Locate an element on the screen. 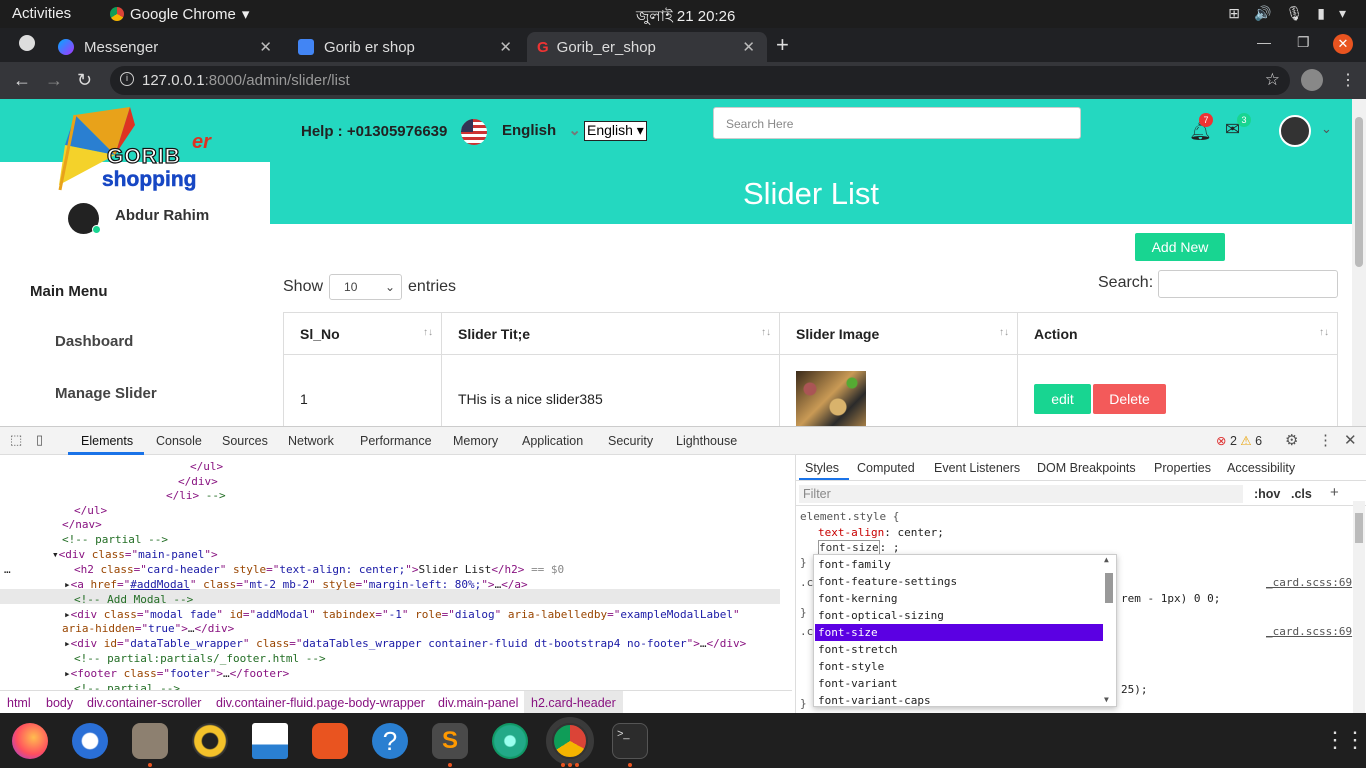 The width and height of the screenshot is (1366, 768). autocomplete-item-selected: font-size is located at coordinates (959, 632).